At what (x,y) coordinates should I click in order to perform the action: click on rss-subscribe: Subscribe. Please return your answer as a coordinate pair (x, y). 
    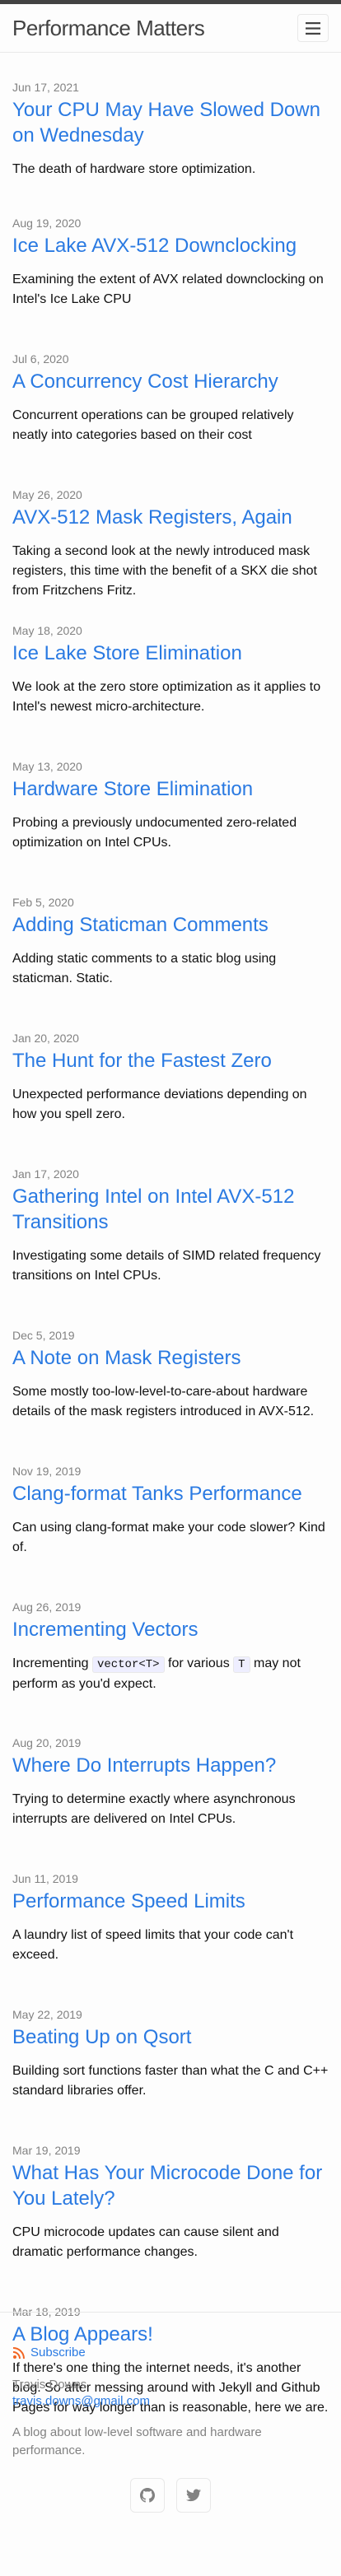
    Looking at the image, I should click on (170, 2352).